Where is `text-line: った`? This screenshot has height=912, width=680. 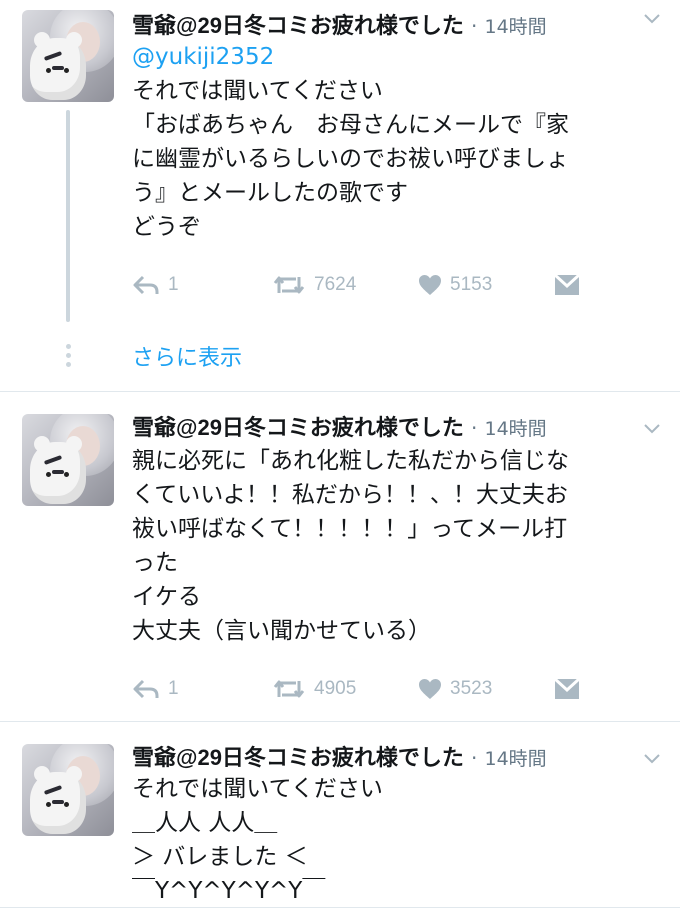
text-line: った is located at coordinates (155, 563).